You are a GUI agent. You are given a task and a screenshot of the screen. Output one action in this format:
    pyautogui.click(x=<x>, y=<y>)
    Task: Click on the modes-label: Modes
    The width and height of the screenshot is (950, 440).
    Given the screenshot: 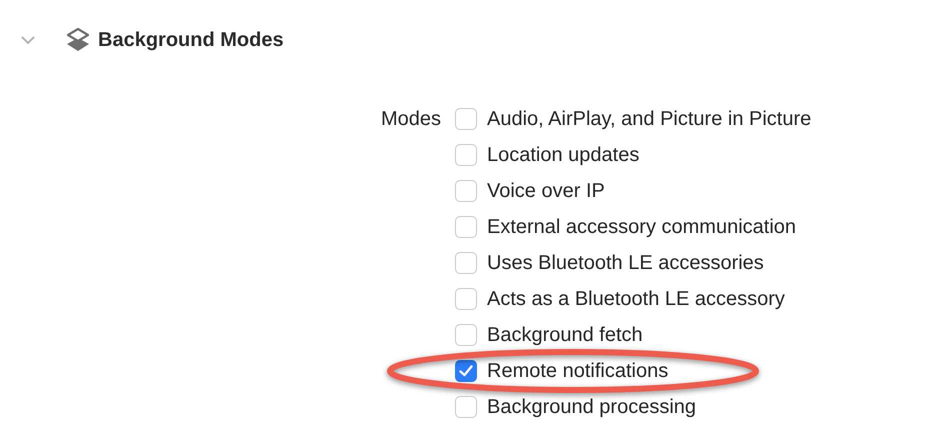 What is the action you would take?
    pyautogui.click(x=410, y=119)
    